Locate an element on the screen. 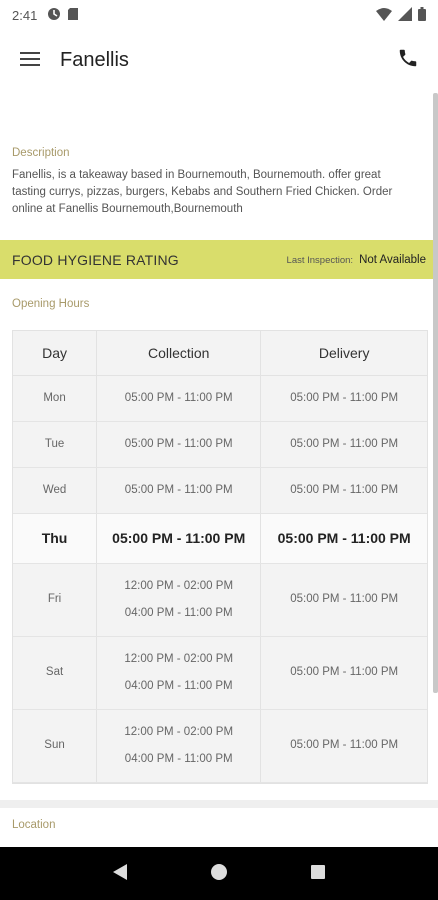 The image size is (438, 900). sd-card-icon is located at coordinates (73, 15).